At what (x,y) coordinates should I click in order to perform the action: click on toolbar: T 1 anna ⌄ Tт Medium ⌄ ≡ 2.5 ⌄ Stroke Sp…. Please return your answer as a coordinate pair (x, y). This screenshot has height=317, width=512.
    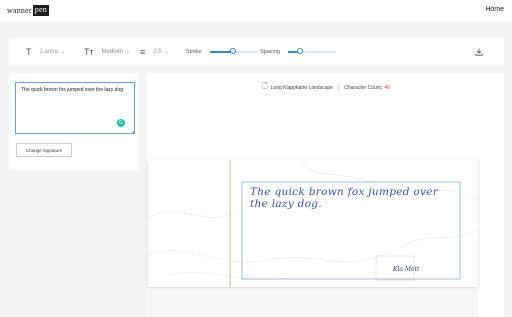
    Looking at the image, I should click on (256, 51).